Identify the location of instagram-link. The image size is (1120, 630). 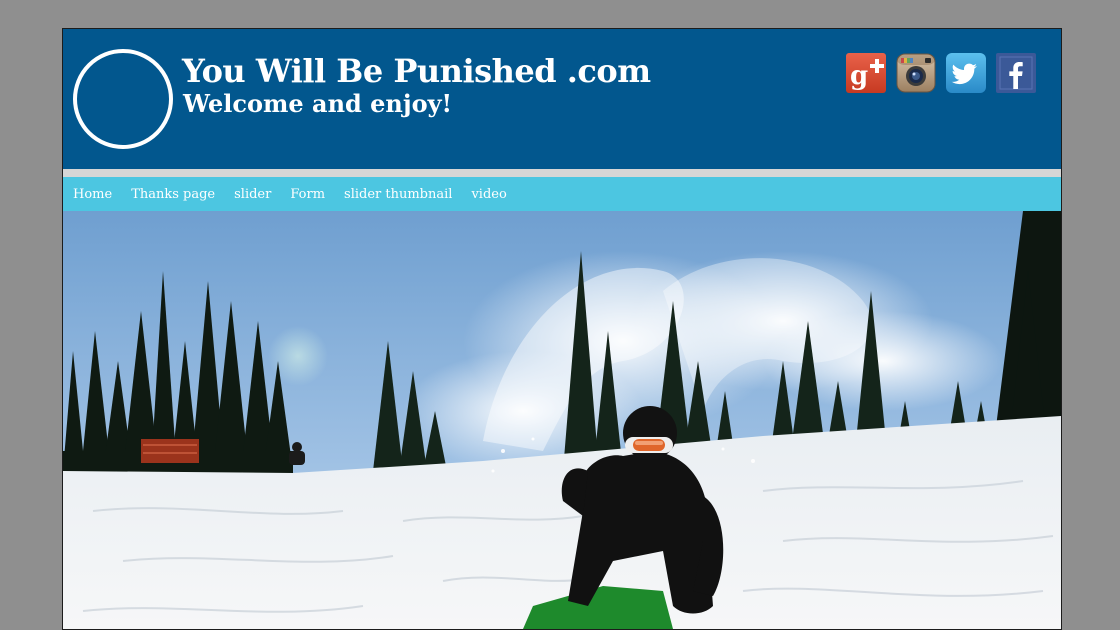
(916, 73).